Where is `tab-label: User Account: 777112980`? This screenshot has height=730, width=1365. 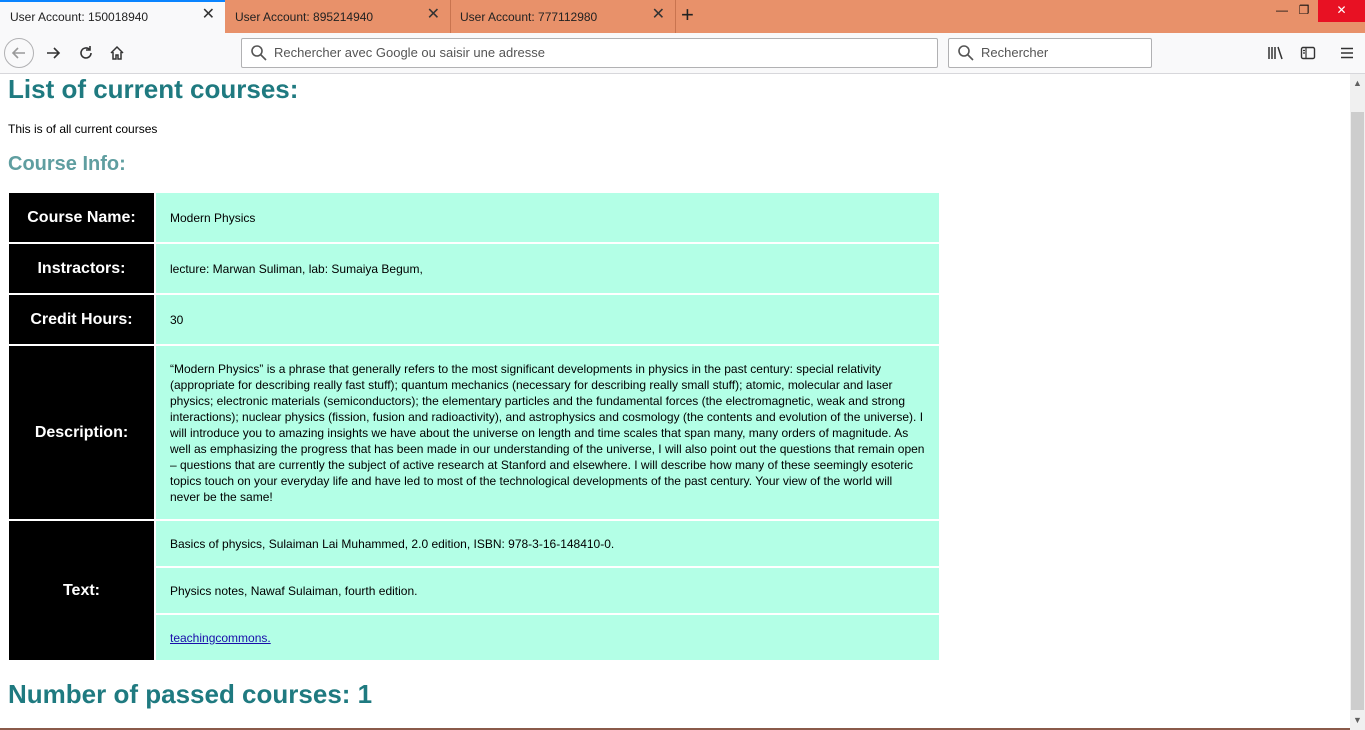 tab-label: User Account: 777112980 is located at coordinates (529, 17).